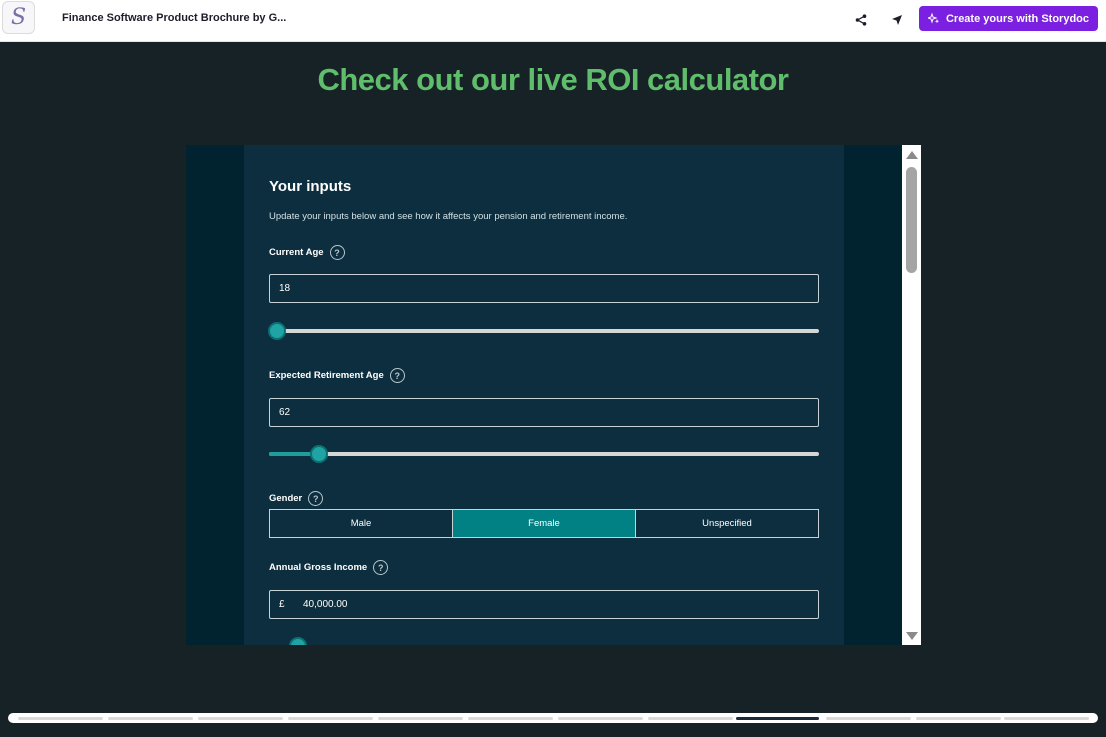 The image size is (1106, 737). Describe the element at coordinates (777, 718) in the screenshot. I see `progress-segment-current` at that location.